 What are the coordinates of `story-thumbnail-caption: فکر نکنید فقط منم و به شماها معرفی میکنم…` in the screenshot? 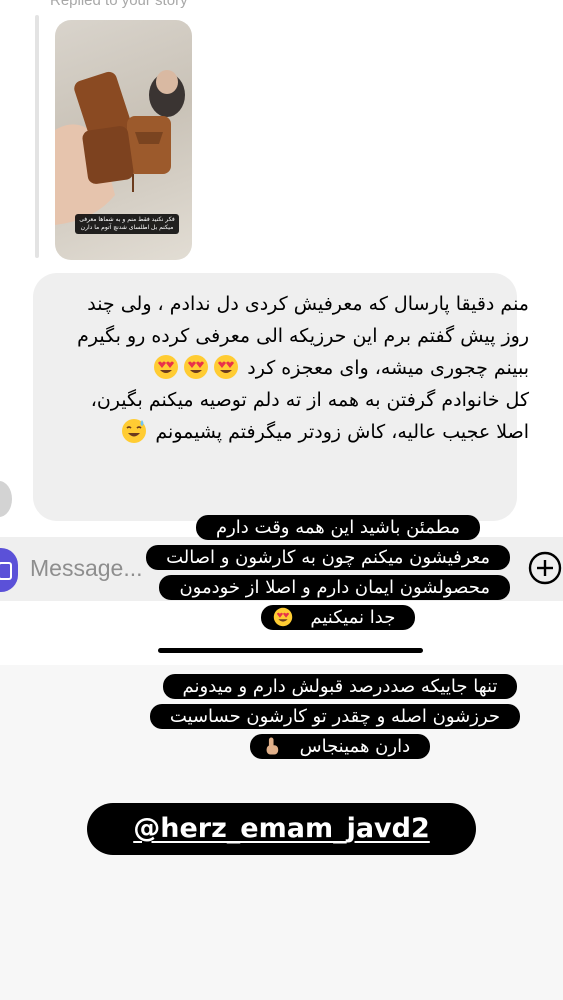 It's located at (127, 224).